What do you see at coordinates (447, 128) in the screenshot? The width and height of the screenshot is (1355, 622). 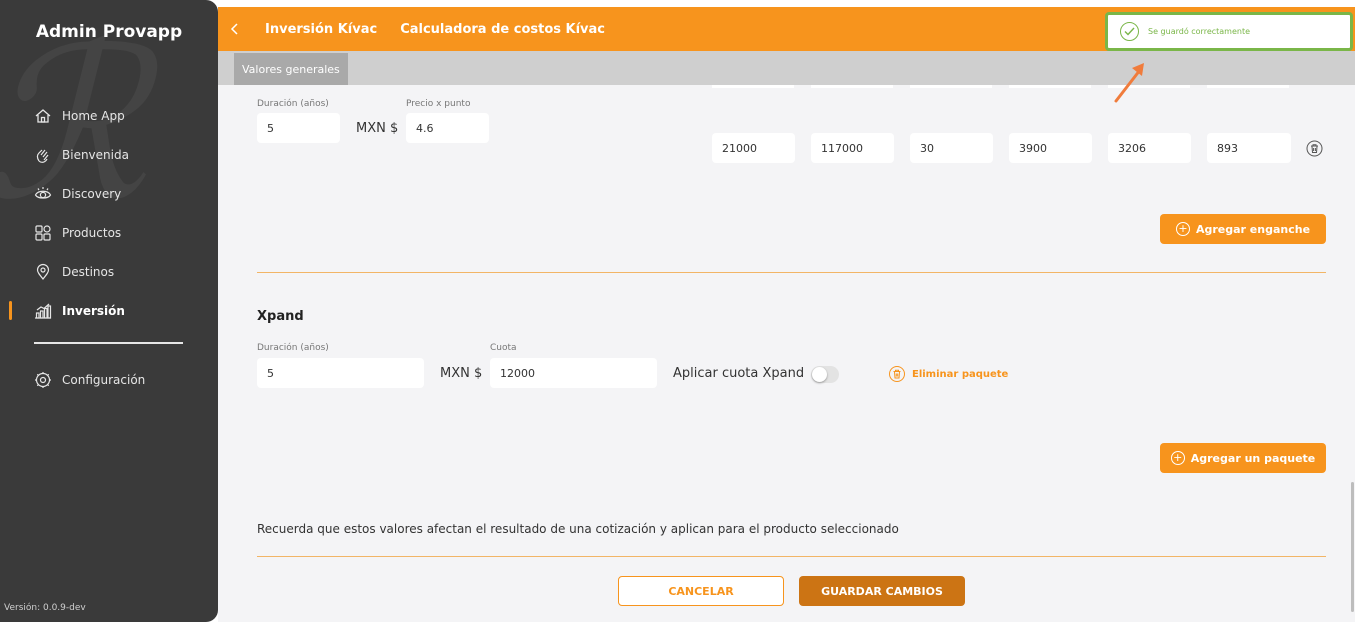 I see `price-per-point-input: 4.6` at bounding box center [447, 128].